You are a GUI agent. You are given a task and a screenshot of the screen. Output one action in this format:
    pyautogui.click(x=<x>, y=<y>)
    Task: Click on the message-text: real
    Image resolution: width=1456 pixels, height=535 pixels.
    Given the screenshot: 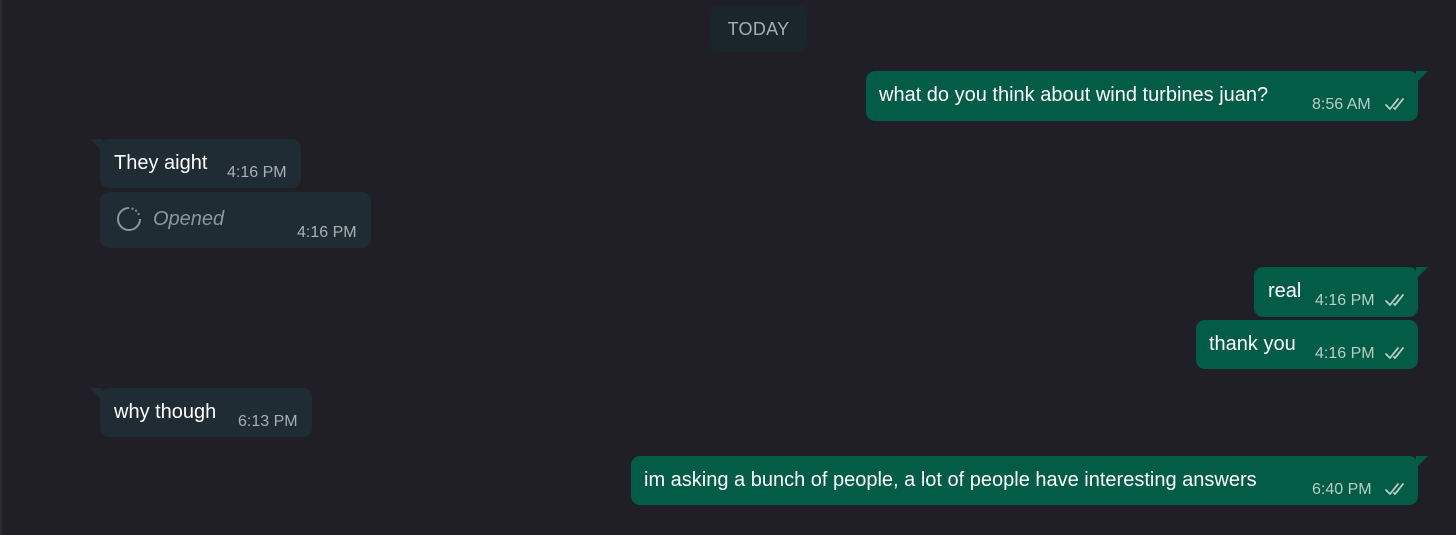 What is the action you would take?
    pyautogui.click(x=1285, y=291)
    